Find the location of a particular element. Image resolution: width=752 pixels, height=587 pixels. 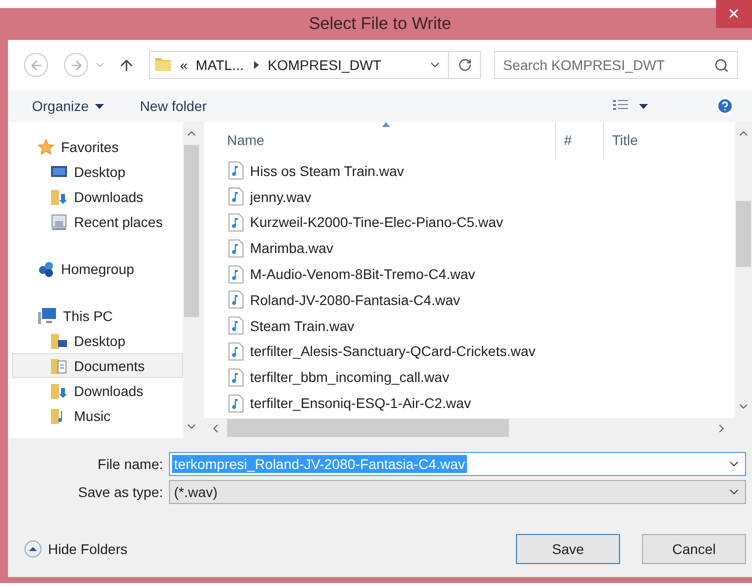

file-row: terfilter_Alesis-Sanctuary-QCard-Crickets.wav is located at coordinates (474, 351).